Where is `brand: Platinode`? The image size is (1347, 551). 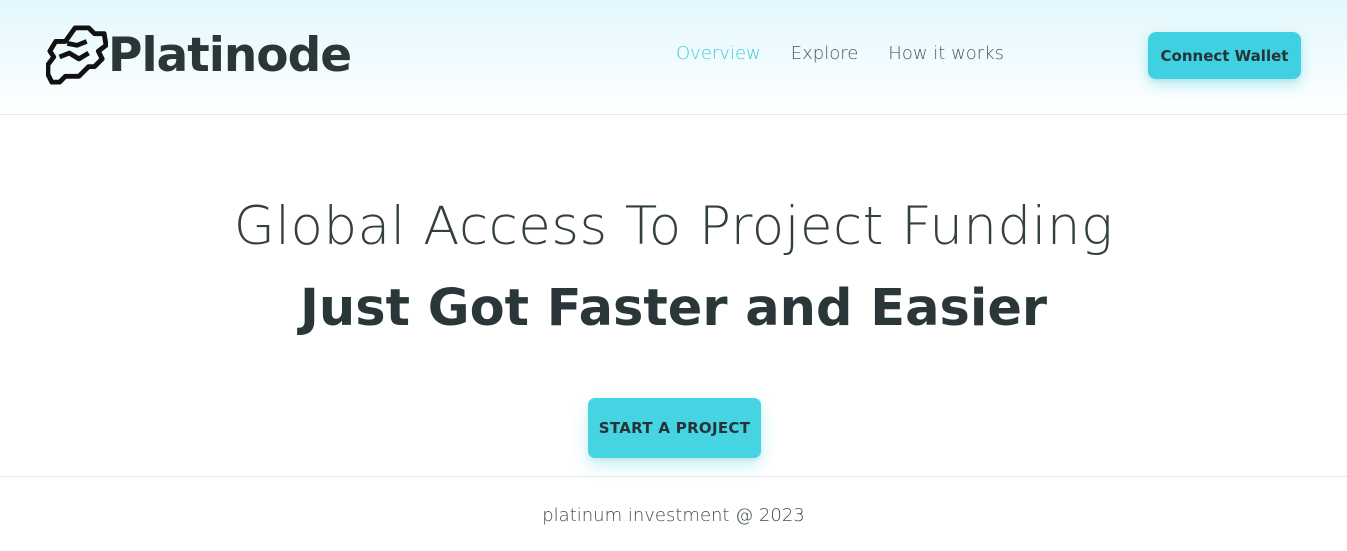
brand: Platinode is located at coordinates (199, 55).